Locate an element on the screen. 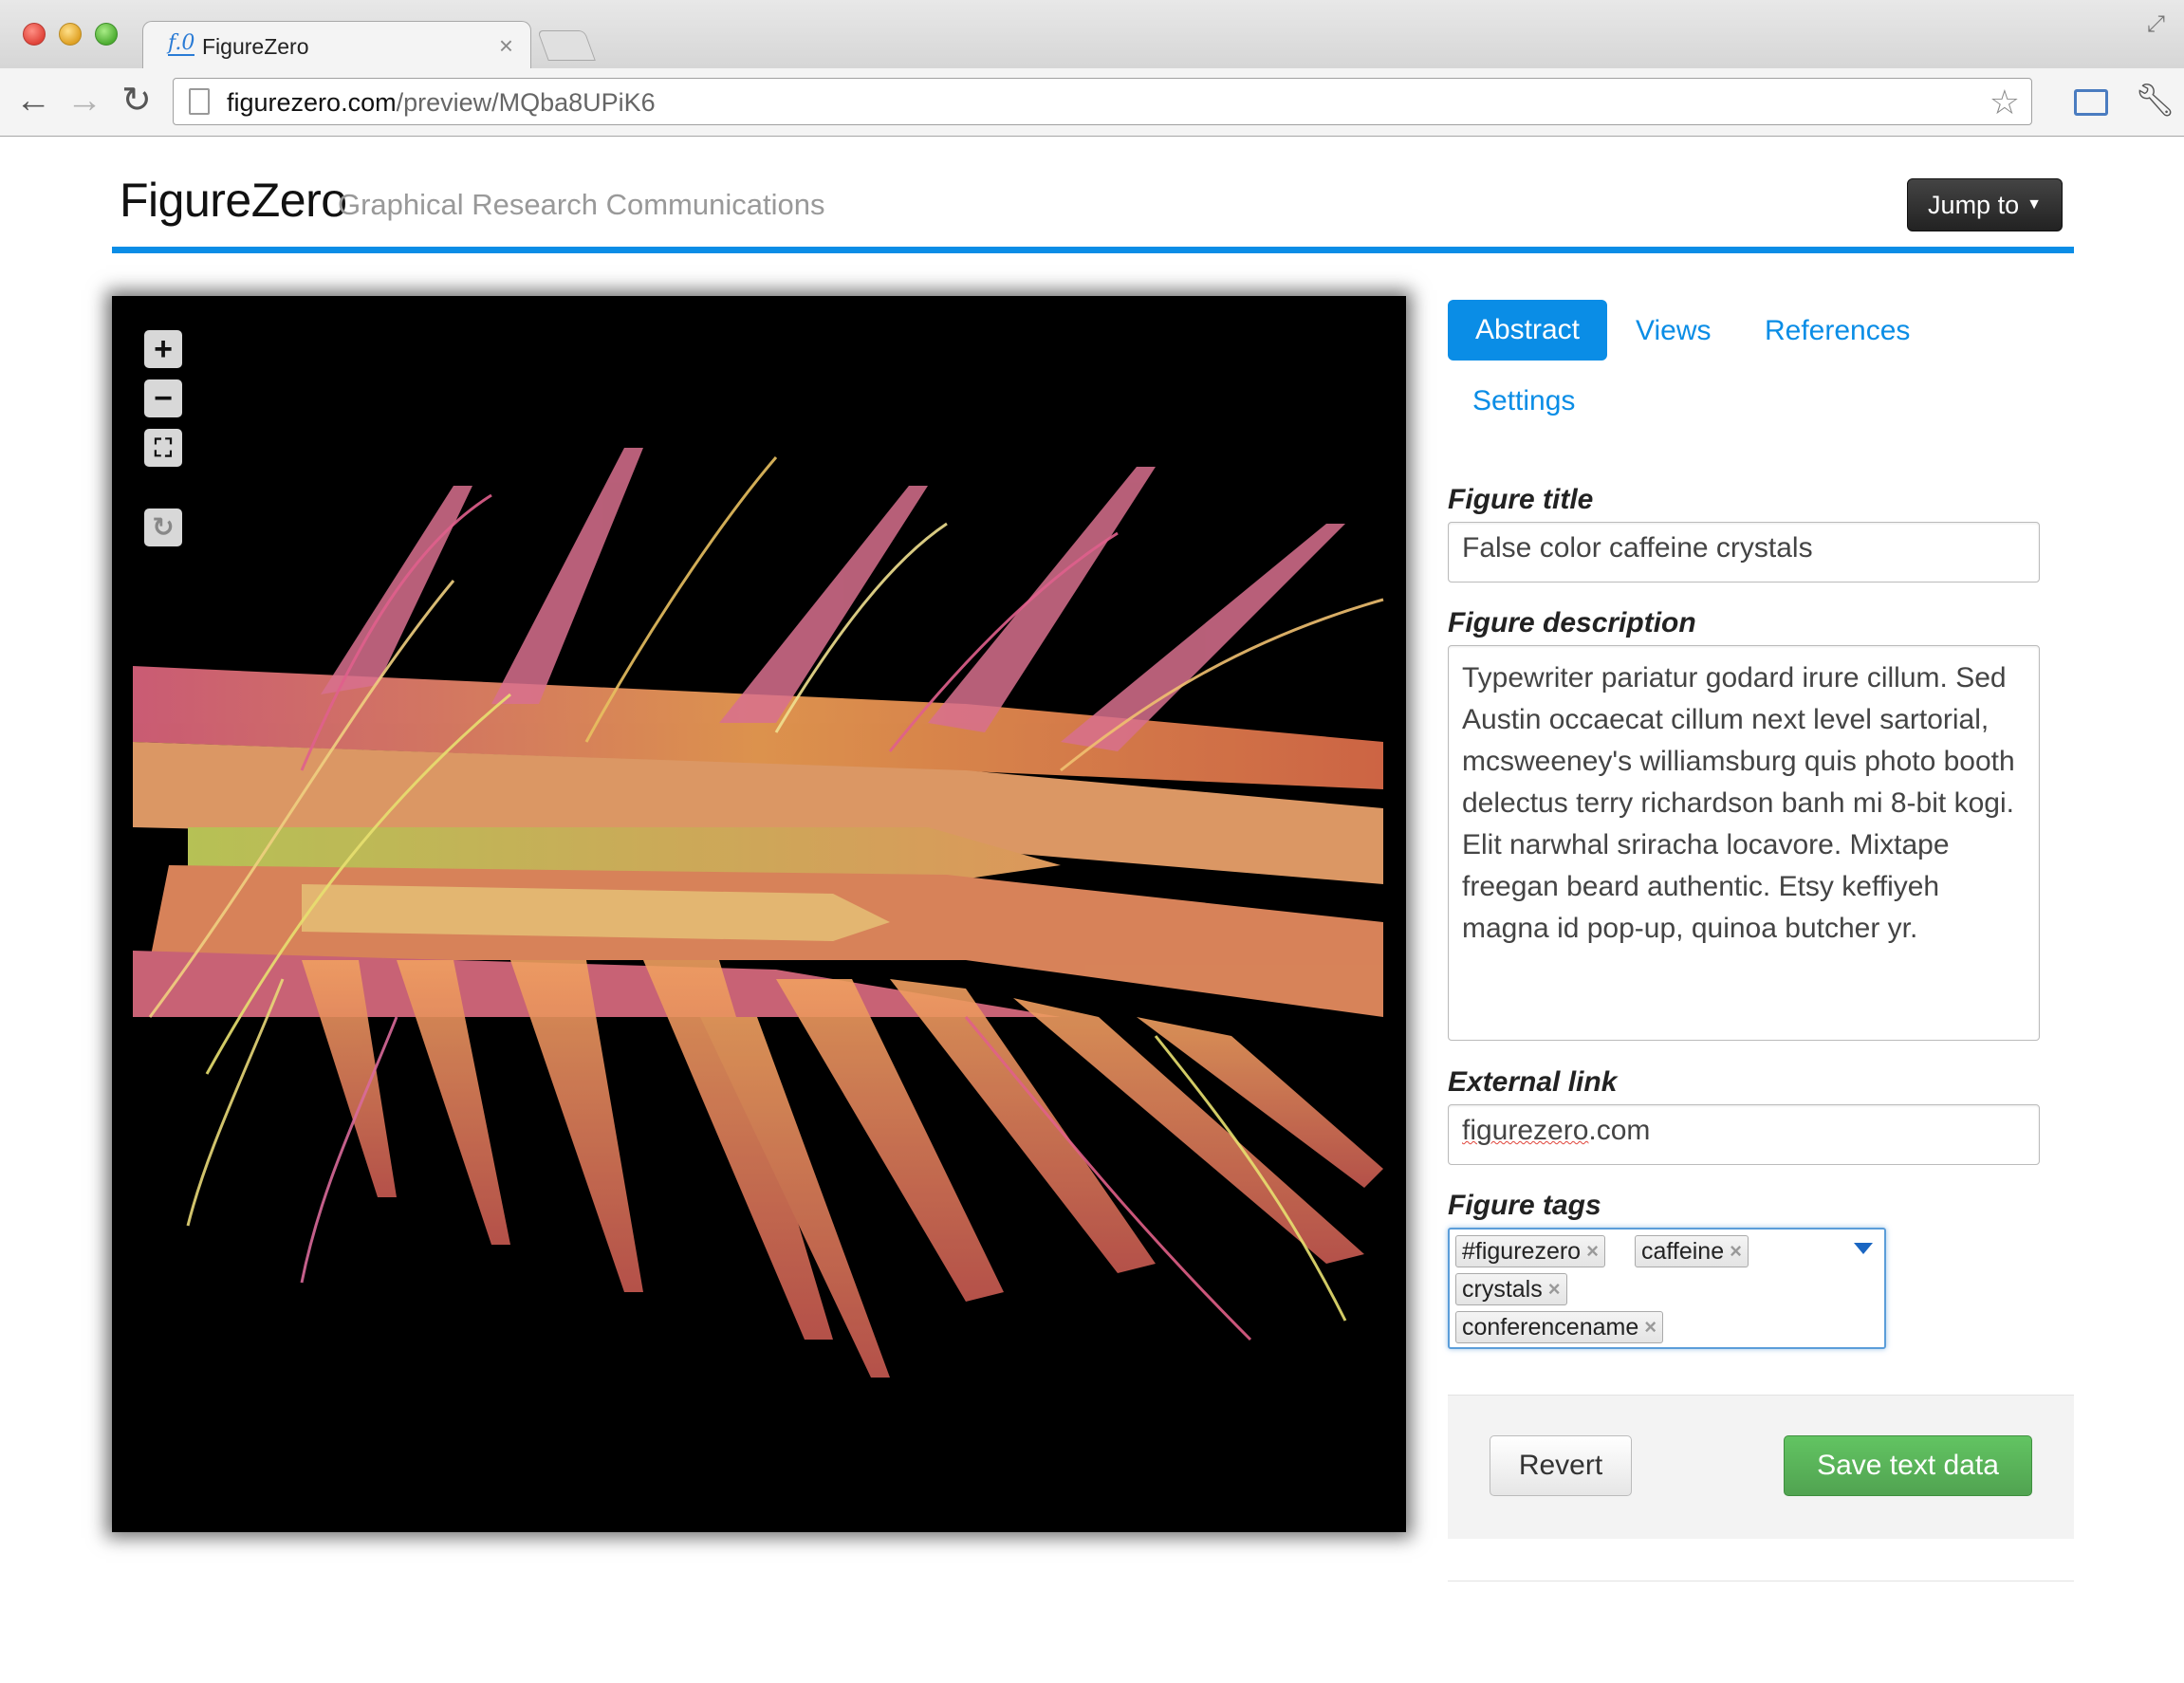  browser-tab-title: FigureZero is located at coordinates (255, 46).